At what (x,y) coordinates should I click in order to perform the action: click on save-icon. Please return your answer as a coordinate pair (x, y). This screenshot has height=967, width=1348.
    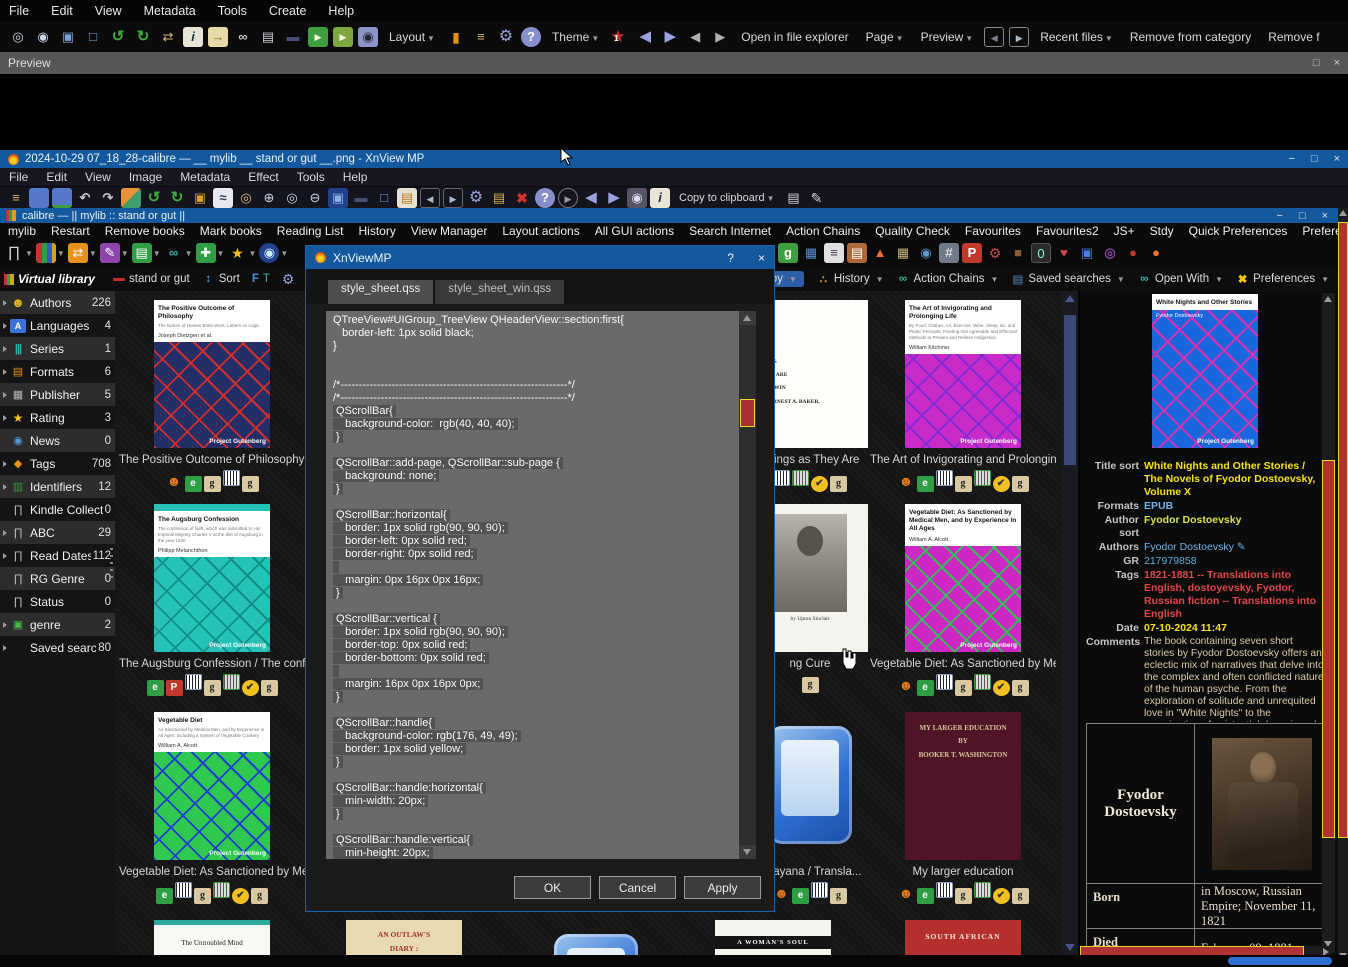
    Looking at the image, I should click on (39, 197).